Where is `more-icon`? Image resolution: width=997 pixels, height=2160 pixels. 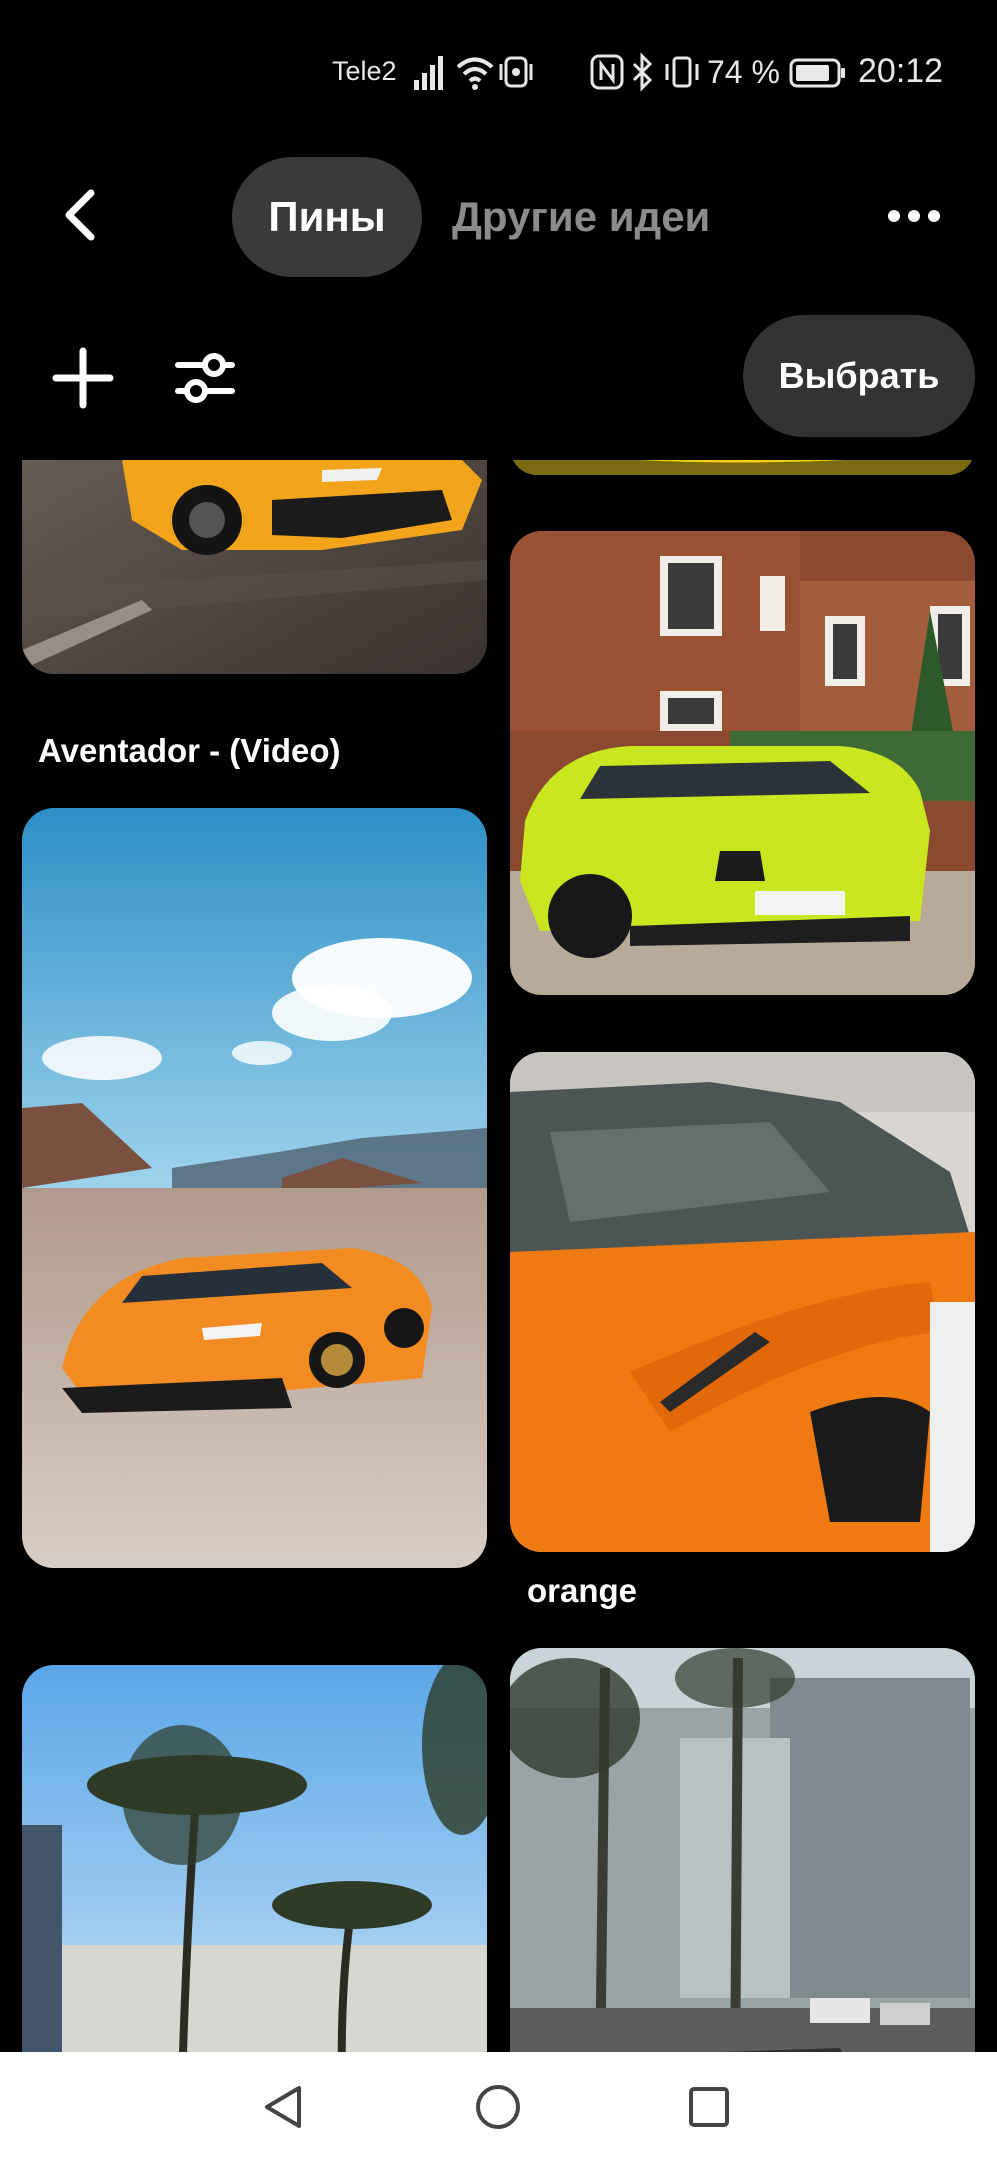
more-icon is located at coordinates (914, 216).